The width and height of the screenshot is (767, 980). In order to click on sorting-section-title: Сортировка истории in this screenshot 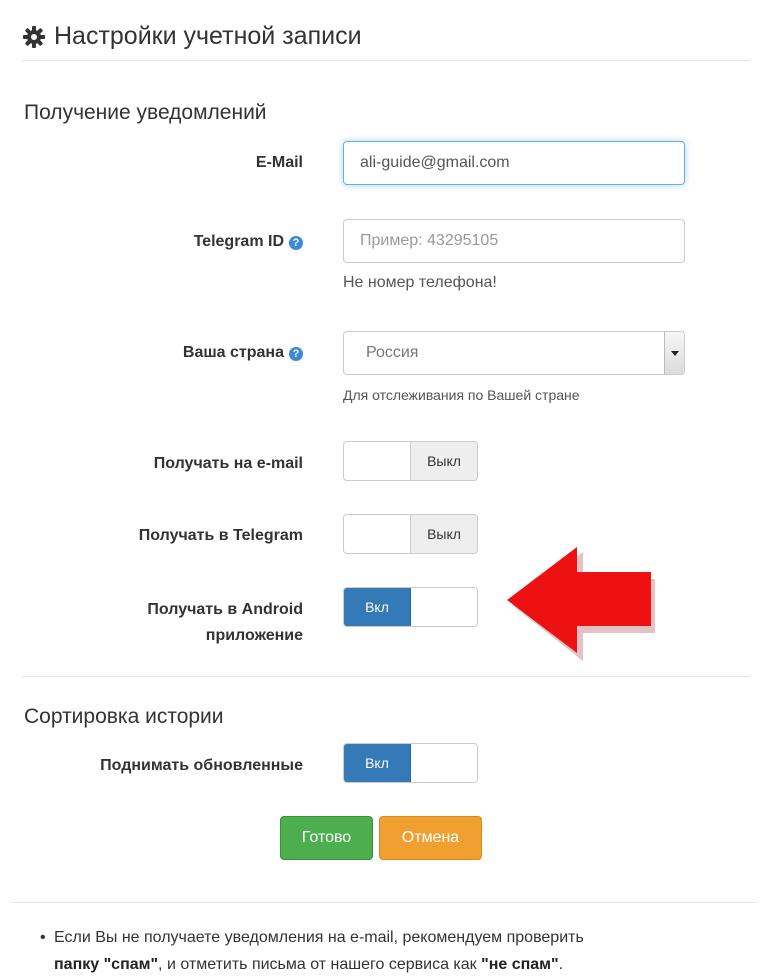, I will do `click(124, 716)`.